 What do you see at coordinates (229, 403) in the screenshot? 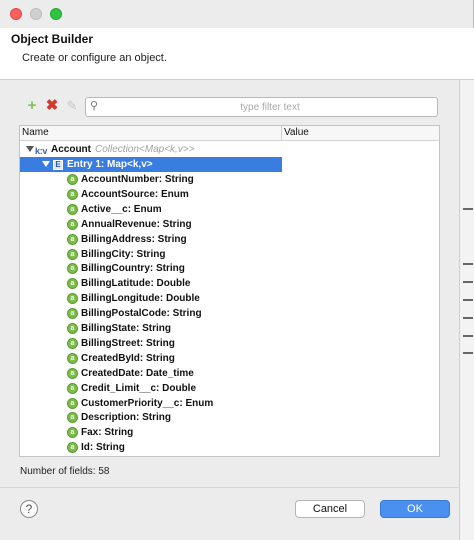
I see `tree-row-field: a CustomerPriority__c: Enum` at bounding box center [229, 403].